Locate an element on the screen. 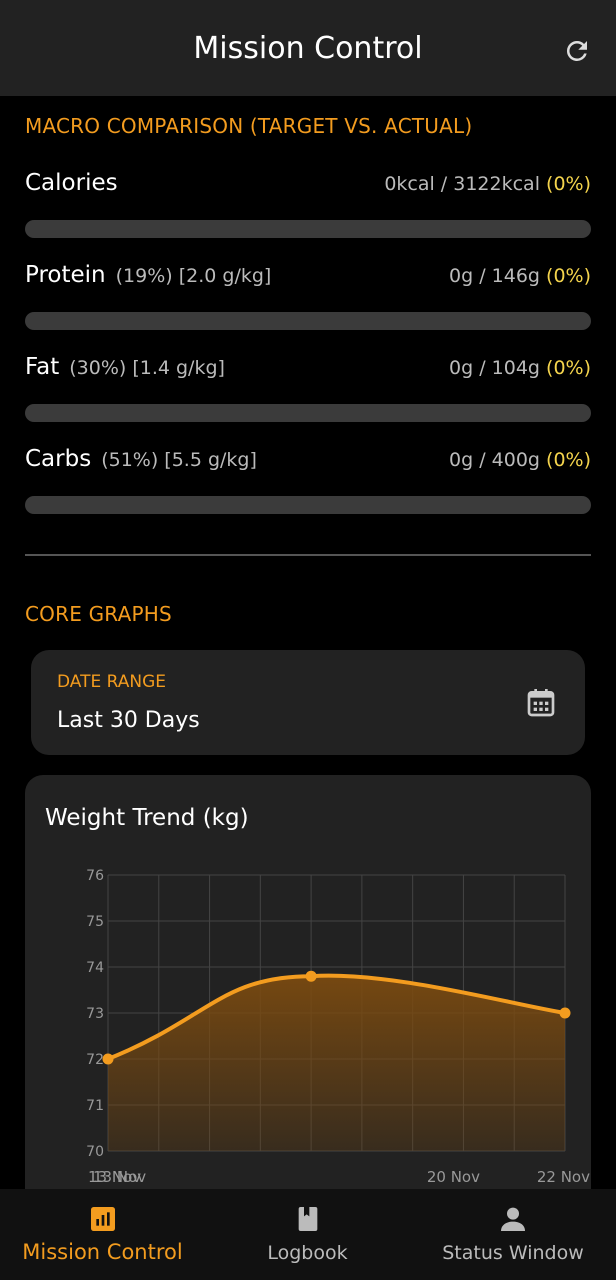  macro-value: 0g / 146g is located at coordinates (494, 276).